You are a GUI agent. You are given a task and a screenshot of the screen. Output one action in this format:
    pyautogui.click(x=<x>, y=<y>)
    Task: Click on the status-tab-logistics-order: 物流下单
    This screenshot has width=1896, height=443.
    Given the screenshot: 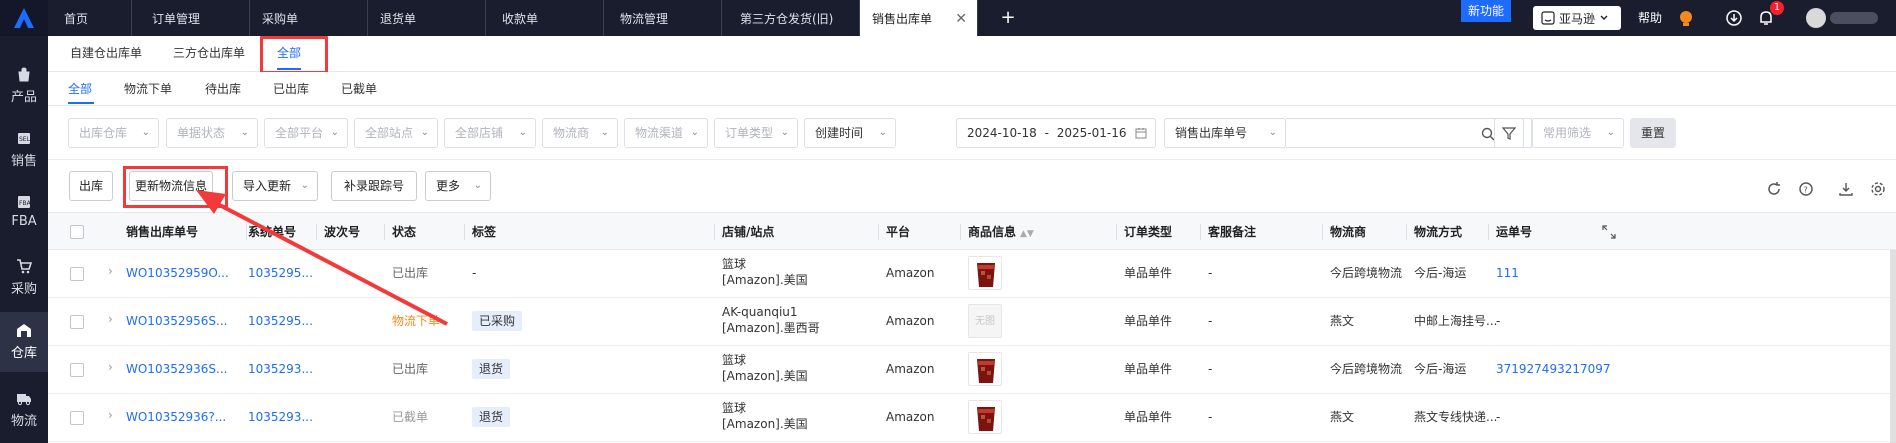 What is the action you would take?
    pyautogui.click(x=148, y=89)
    